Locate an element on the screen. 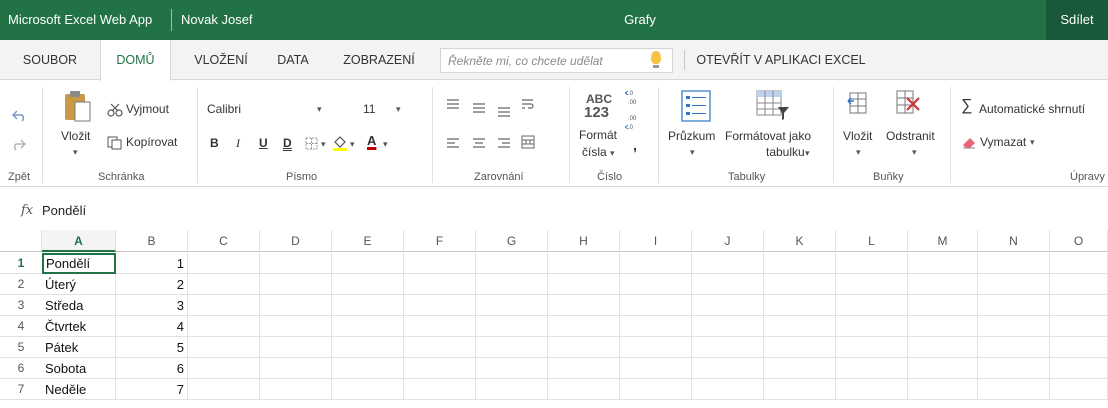 The height and width of the screenshot is (408, 1108). row-header: 4 is located at coordinates (21, 326).